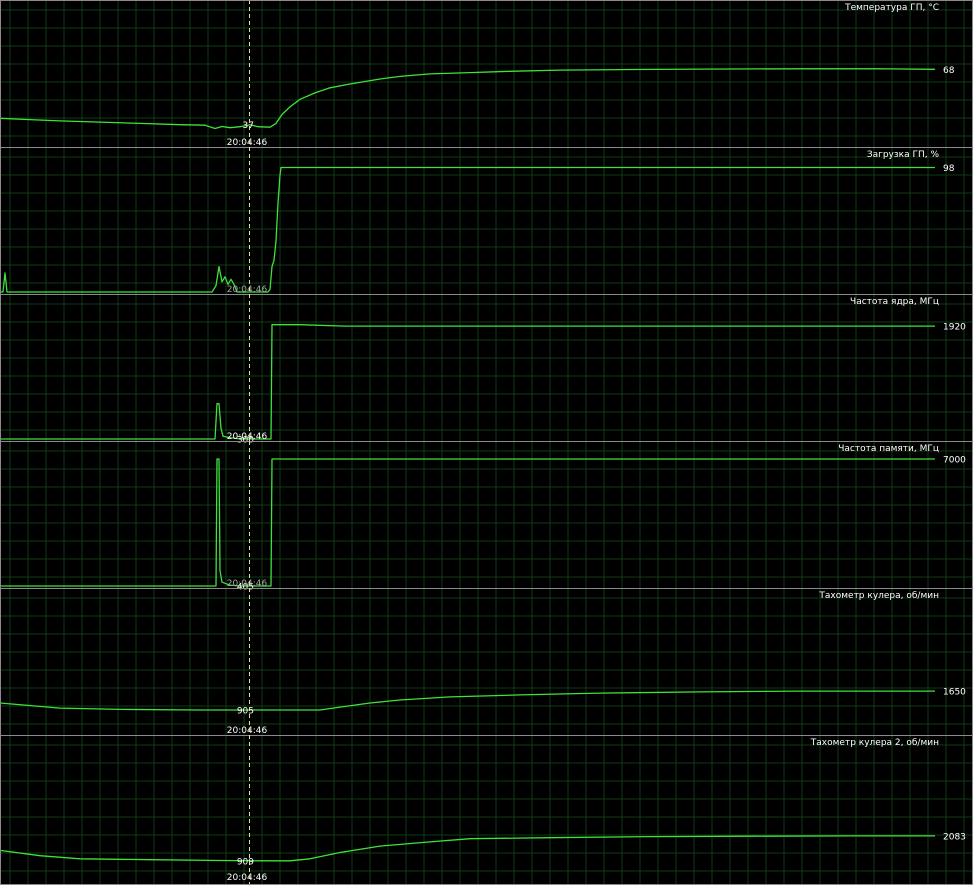  Describe the element at coordinates (245, 862) in the screenshot. I see `cursor-value-label: 909` at that location.